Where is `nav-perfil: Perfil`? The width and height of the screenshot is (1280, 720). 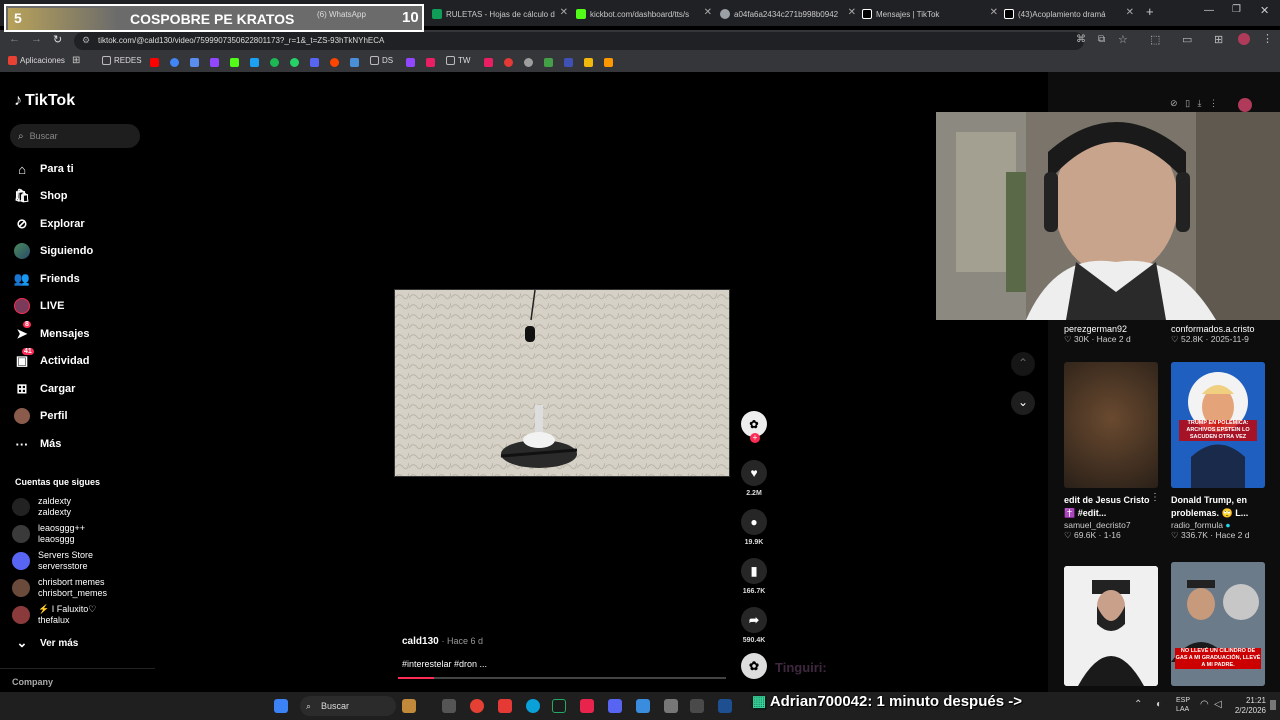 nav-perfil: Perfil is located at coordinates (41, 416).